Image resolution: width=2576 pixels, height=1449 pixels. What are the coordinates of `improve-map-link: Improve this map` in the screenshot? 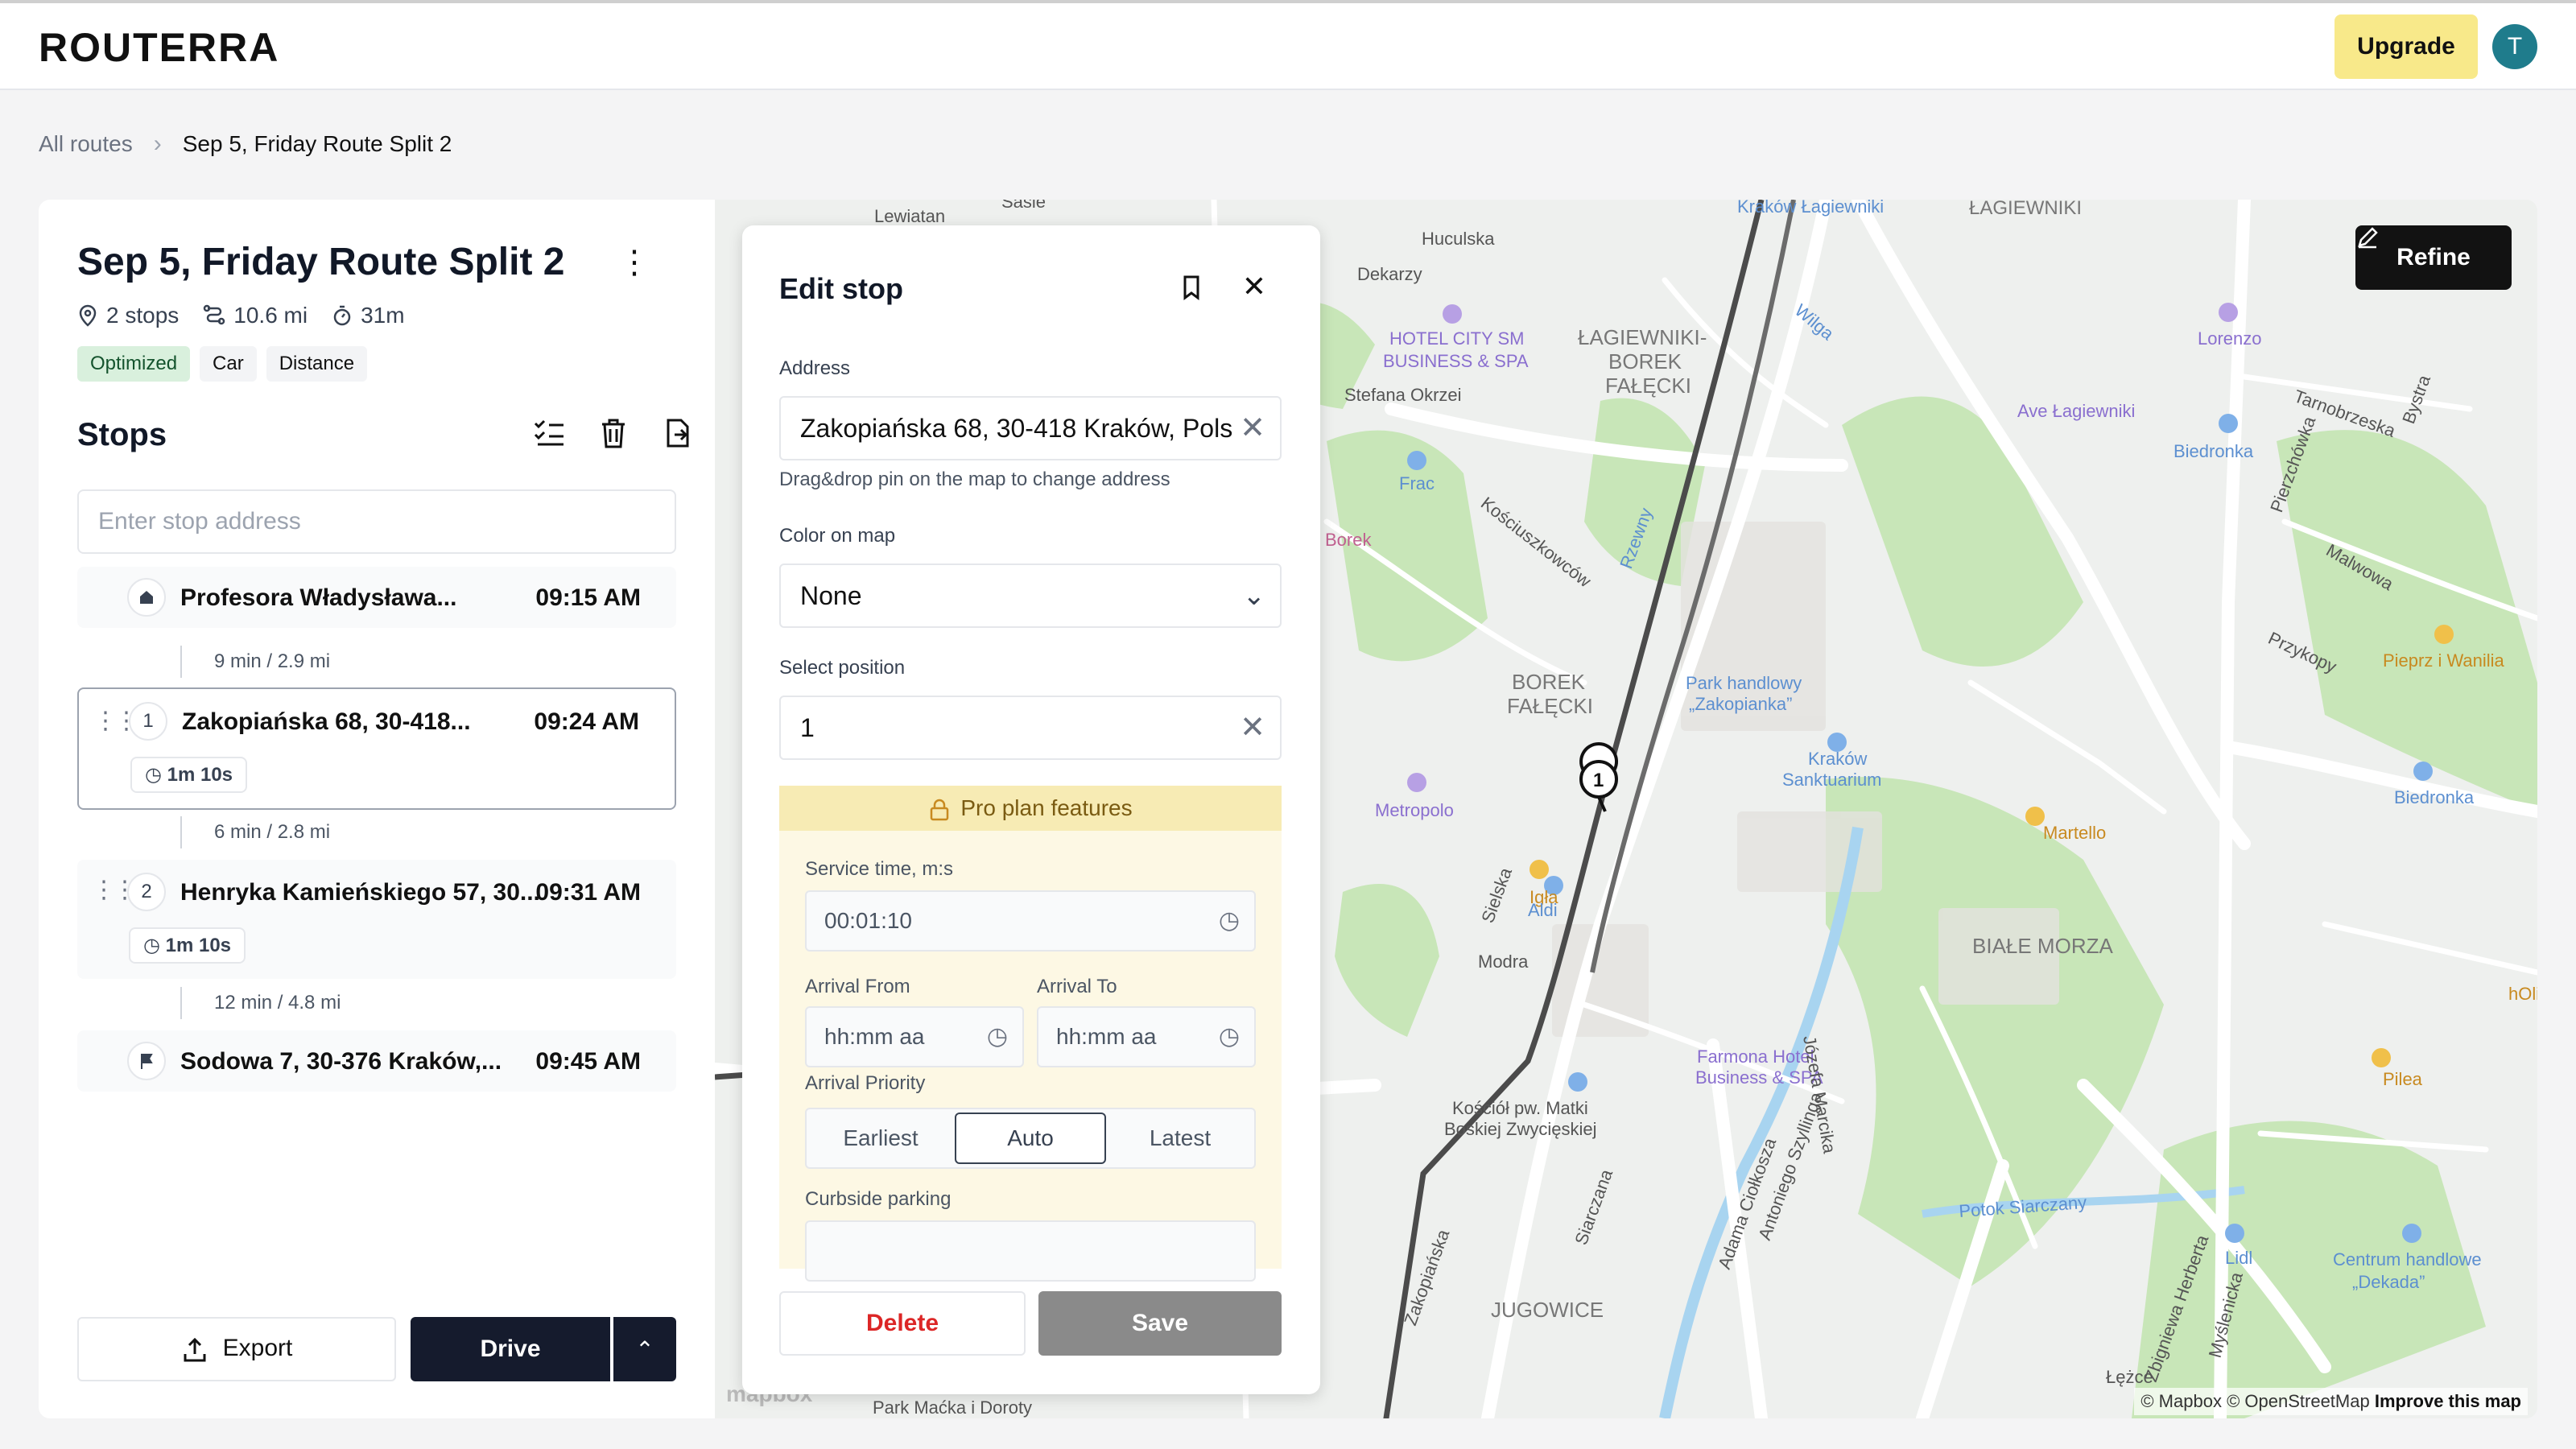 It's located at (2448, 1401).